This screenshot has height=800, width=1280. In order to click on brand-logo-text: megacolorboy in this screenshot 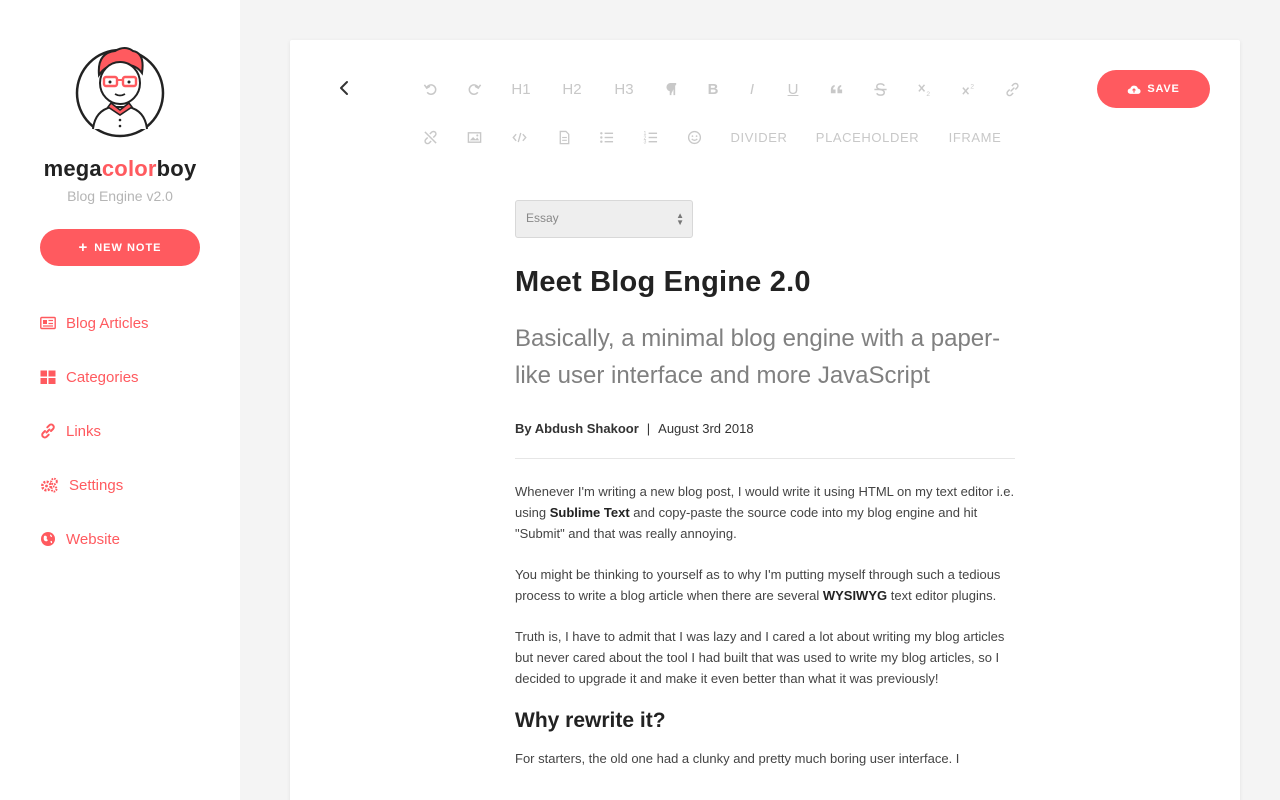, I will do `click(120, 169)`.